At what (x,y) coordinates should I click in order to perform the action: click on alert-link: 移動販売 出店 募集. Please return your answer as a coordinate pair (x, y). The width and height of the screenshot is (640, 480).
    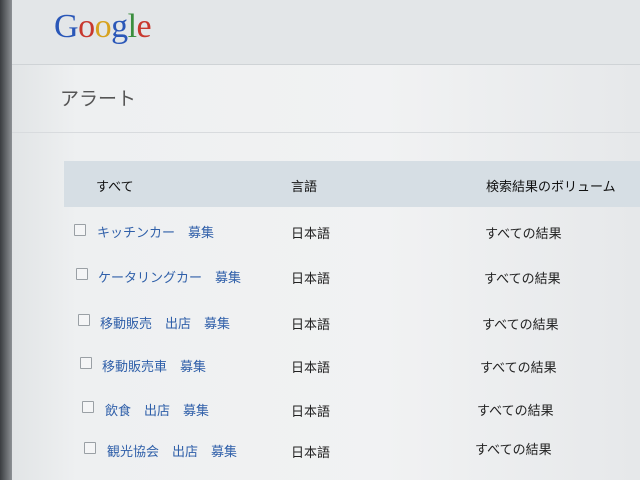
    Looking at the image, I should click on (165, 322).